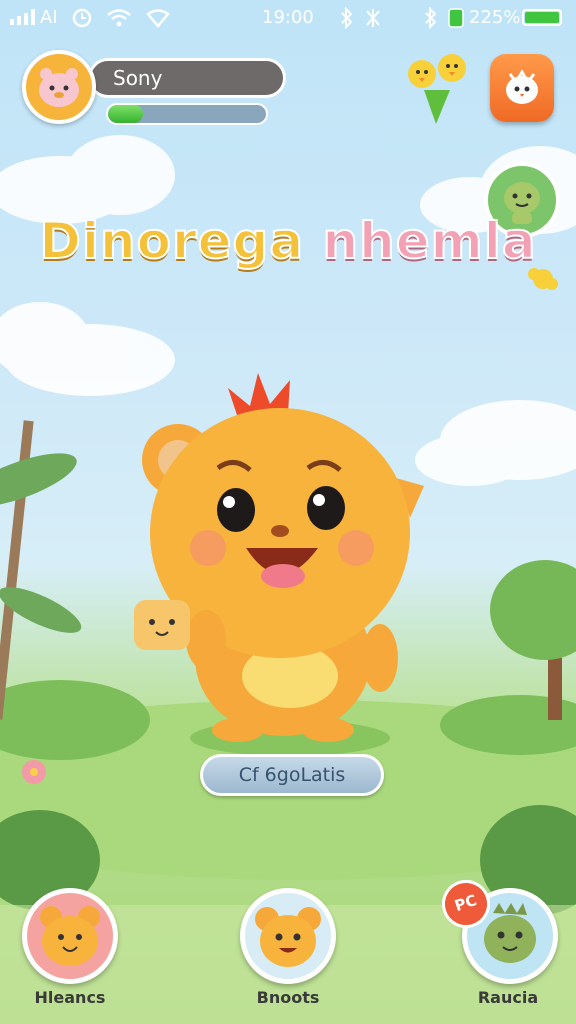 Image resolution: width=576 pixels, height=1024 pixels. I want to click on vibrate-icon, so click(373, 18).